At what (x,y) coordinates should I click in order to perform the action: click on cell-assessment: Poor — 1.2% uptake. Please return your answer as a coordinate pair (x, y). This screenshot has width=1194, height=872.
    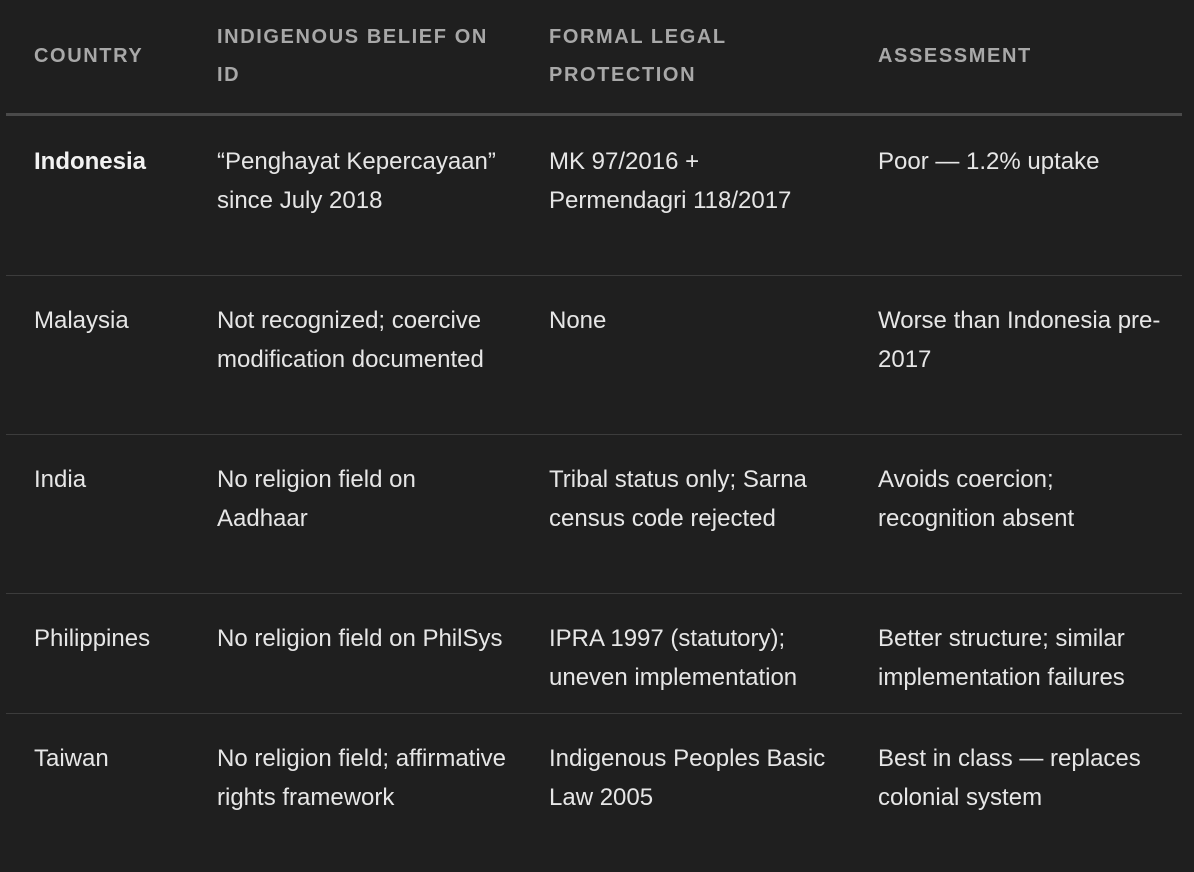
    Looking at the image, I should click on (1016, 195).